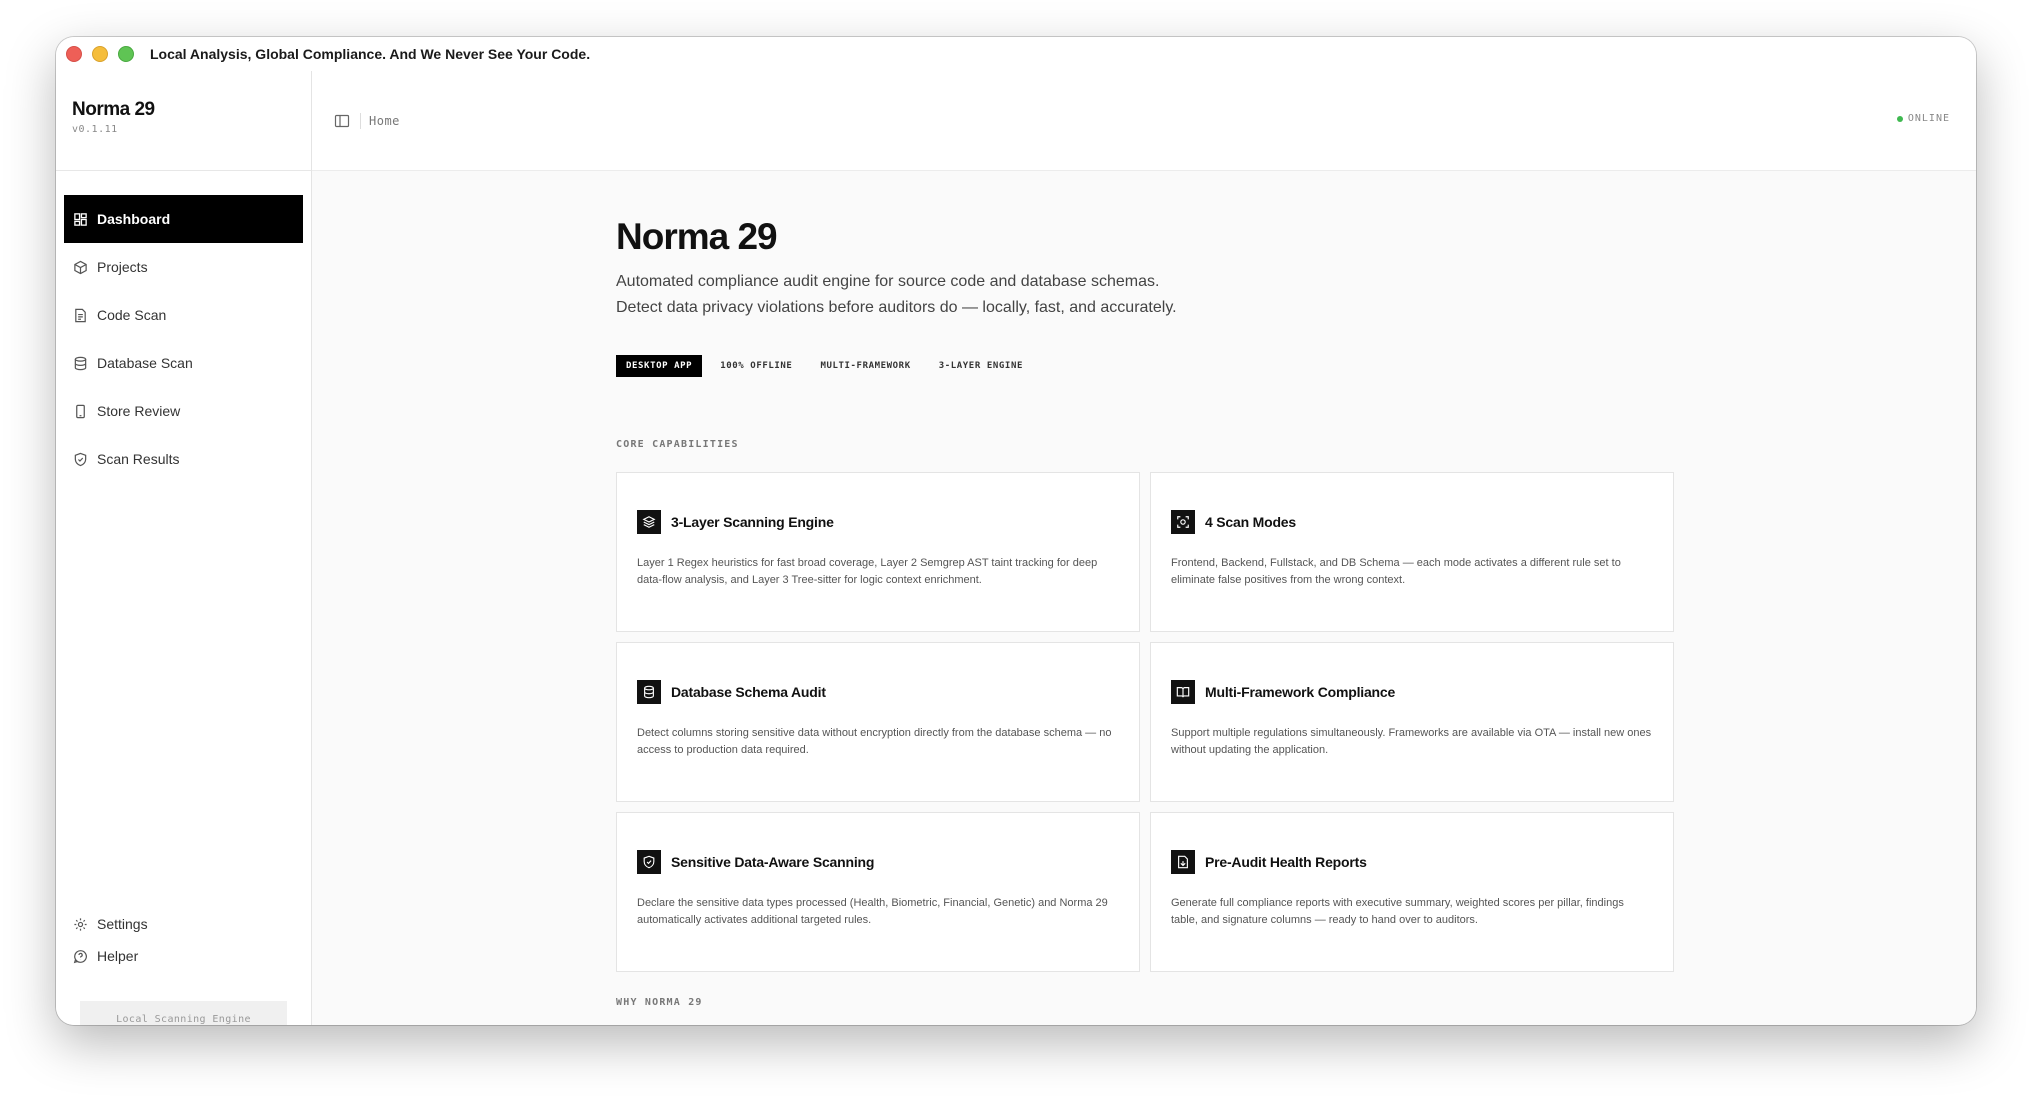 This screenshot has width=2032, height=1100. What do you see at coordinates (773, 862) in the screenshot?
I see `card-title: Sensitive Data-Aware Scanning` at bounding box center [773, 862].